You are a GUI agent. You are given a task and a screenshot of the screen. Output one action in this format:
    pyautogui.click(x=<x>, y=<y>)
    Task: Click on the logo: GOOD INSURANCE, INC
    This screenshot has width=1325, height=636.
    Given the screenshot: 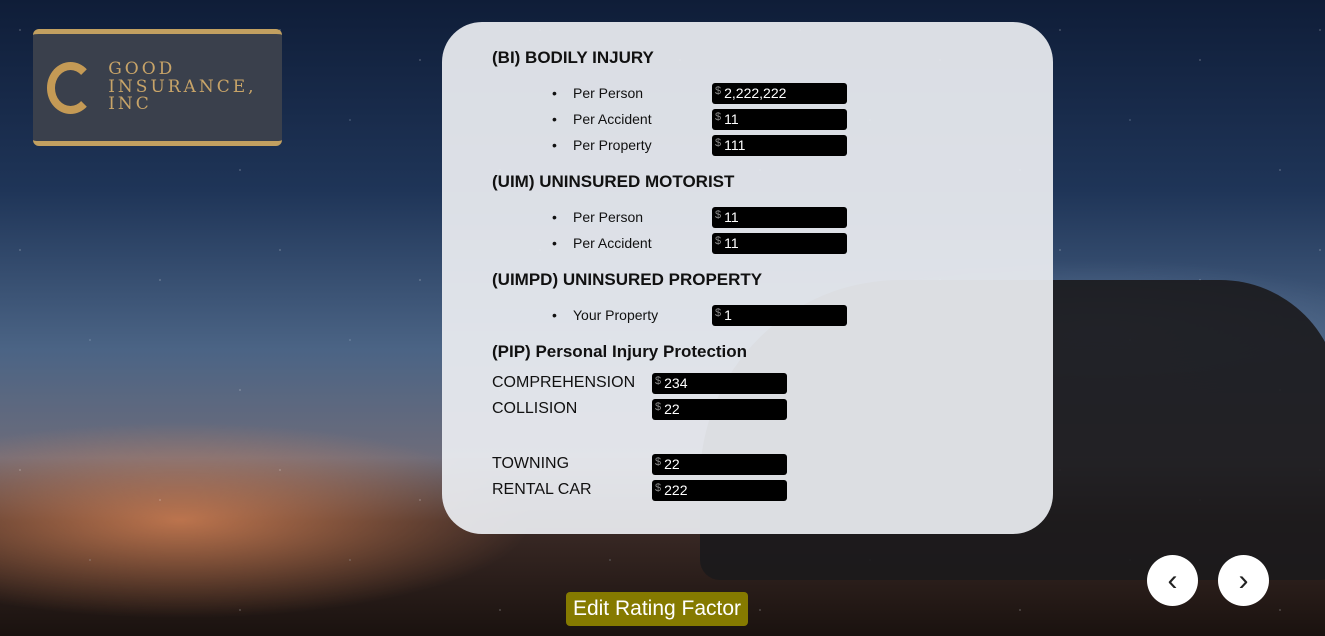 What is the action you would take?
    pyautogui.click(x=157, y=87)
    